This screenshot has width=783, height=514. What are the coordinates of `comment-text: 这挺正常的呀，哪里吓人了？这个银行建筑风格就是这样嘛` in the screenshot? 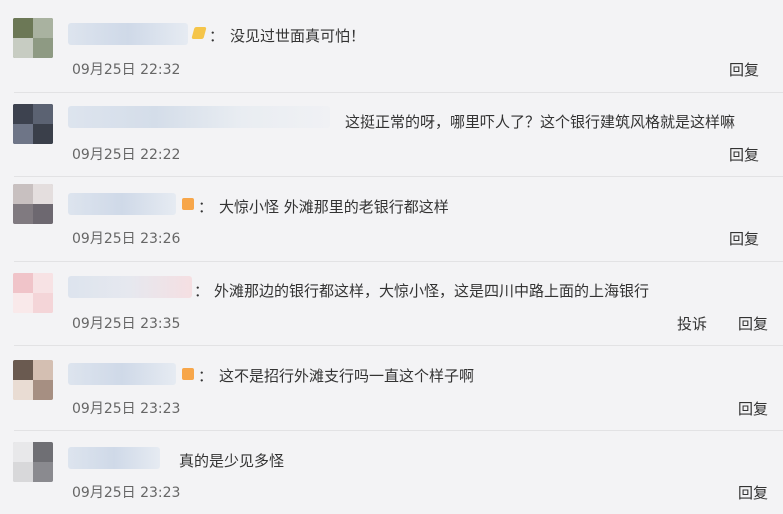 It's located at (540, 122).